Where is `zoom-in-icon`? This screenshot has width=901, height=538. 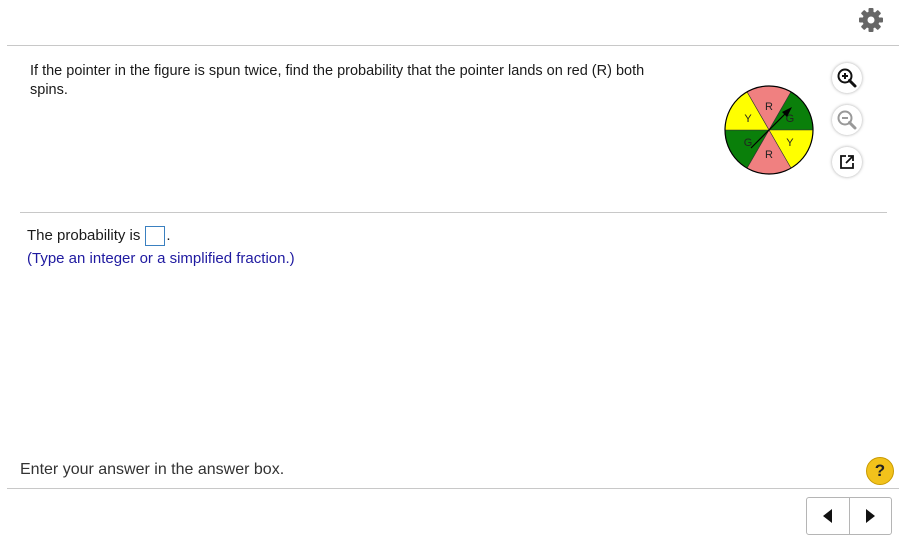 zoom-in-icon is located at coordinates (847, 78).